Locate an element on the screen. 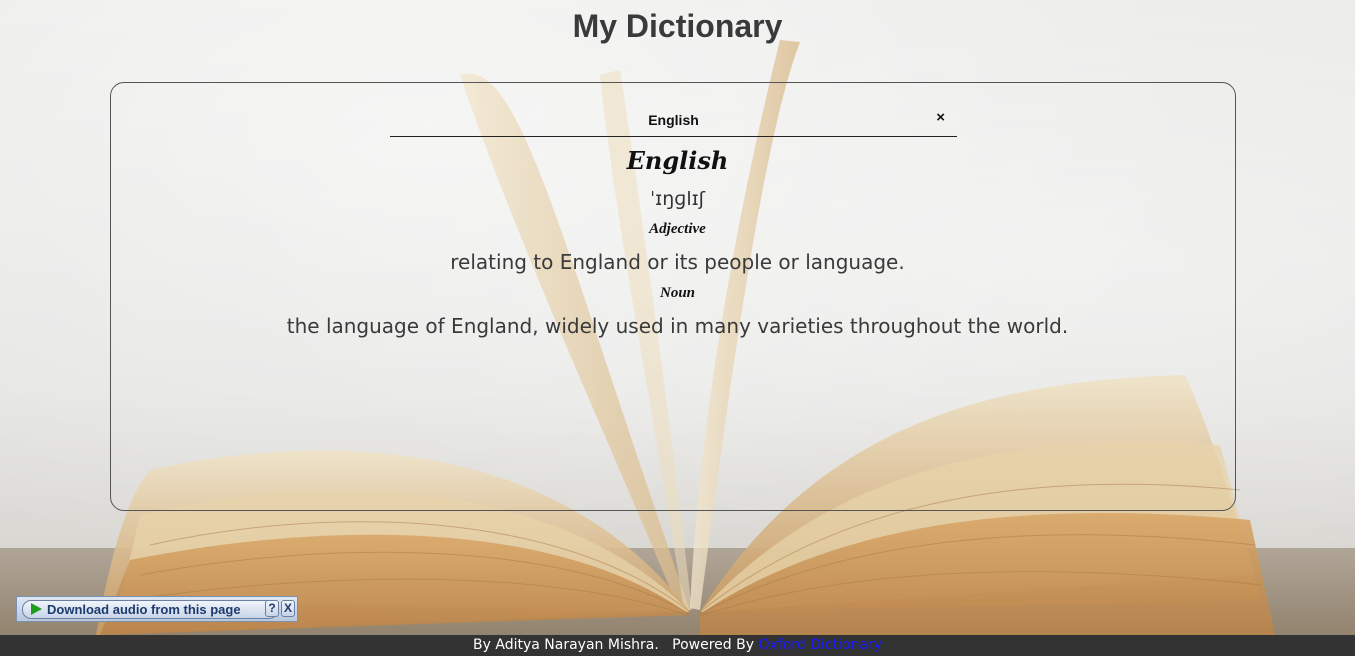 The height and width of the screenshot is (656, 1355). search-box: × is located at coordinates (673, 120).